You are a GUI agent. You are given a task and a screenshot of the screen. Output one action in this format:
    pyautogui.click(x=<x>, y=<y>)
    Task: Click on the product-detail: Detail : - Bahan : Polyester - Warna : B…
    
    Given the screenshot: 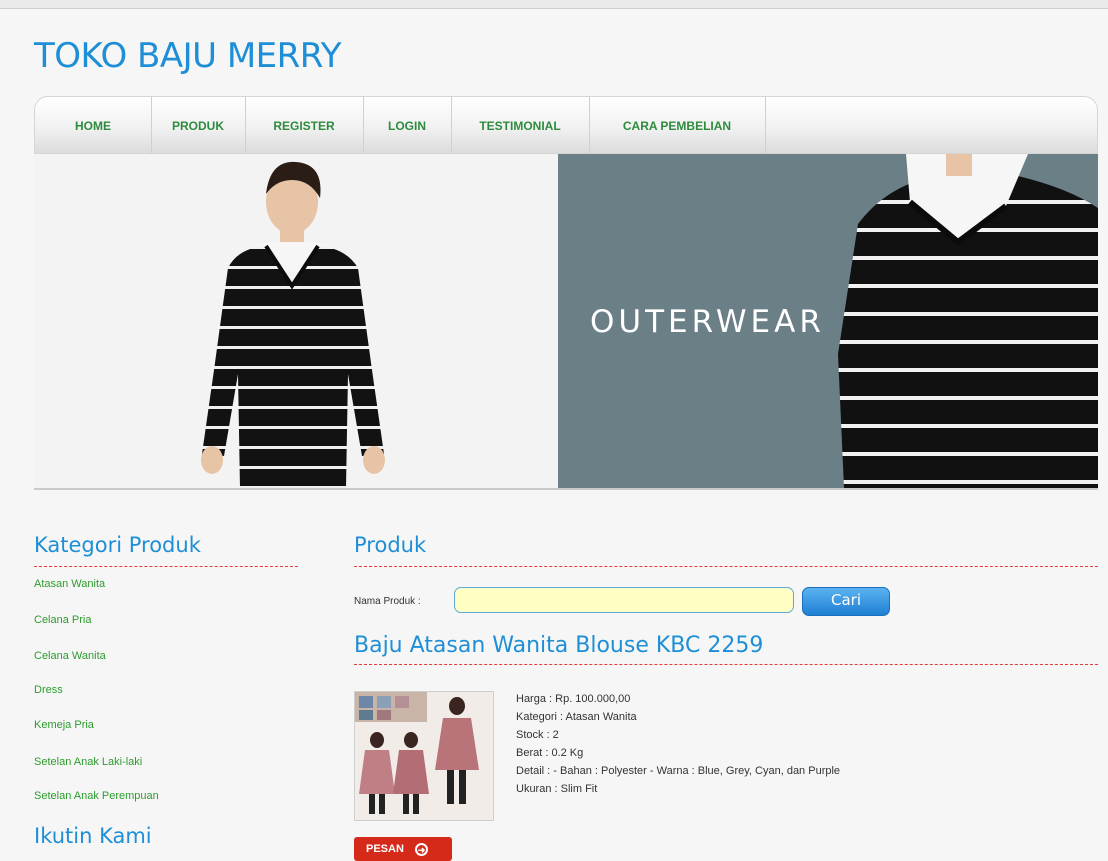 What is the action you would take?
    pyautogui.click(x=678, y=771)
    